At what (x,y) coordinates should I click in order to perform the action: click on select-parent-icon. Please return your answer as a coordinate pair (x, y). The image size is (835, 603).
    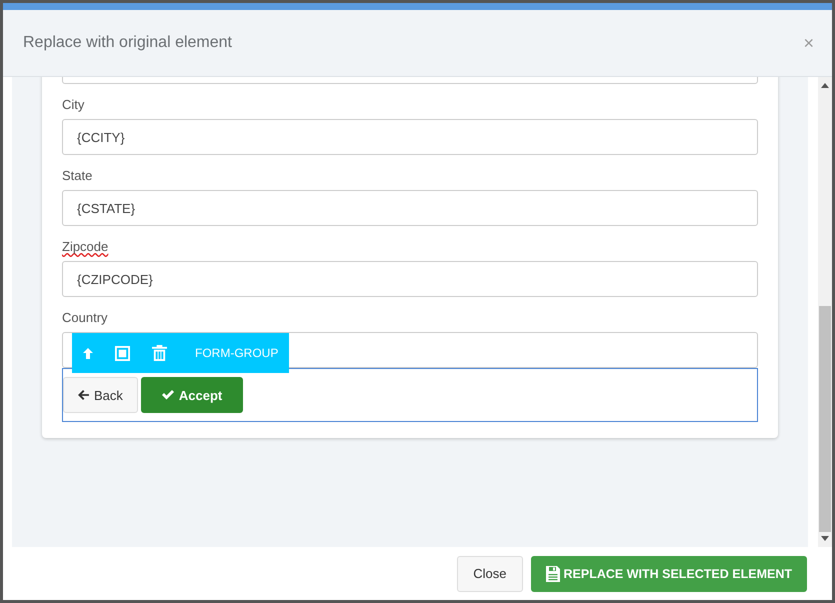
    Looking at the image, I should click on (122, 353).